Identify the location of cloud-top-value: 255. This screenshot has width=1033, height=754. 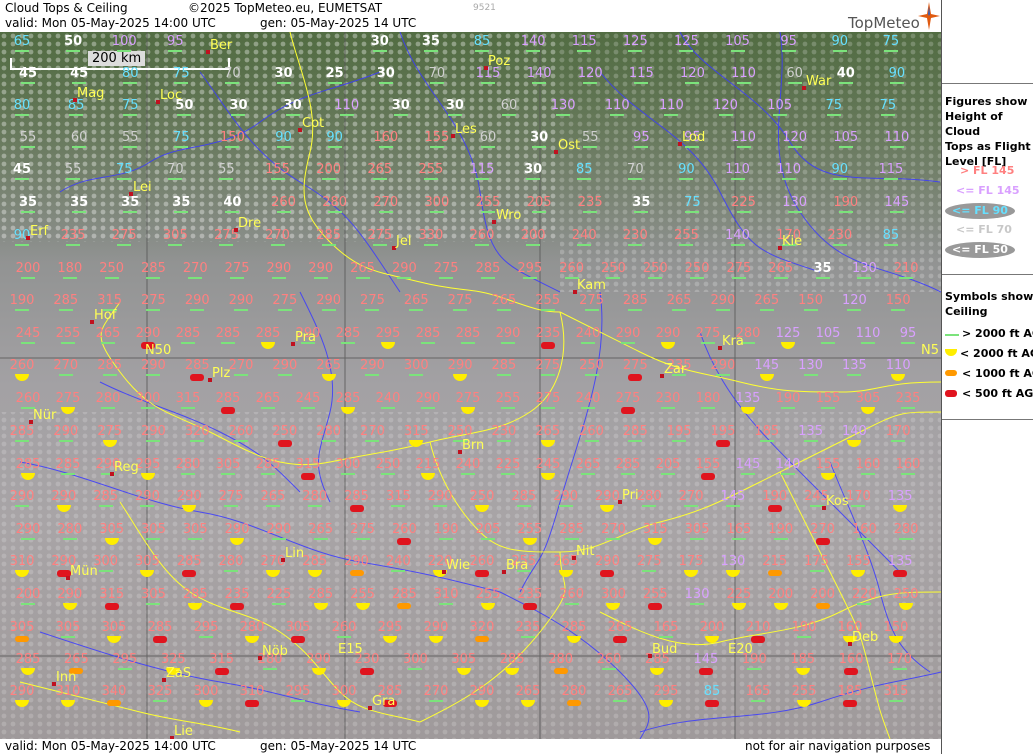
(530, 529).